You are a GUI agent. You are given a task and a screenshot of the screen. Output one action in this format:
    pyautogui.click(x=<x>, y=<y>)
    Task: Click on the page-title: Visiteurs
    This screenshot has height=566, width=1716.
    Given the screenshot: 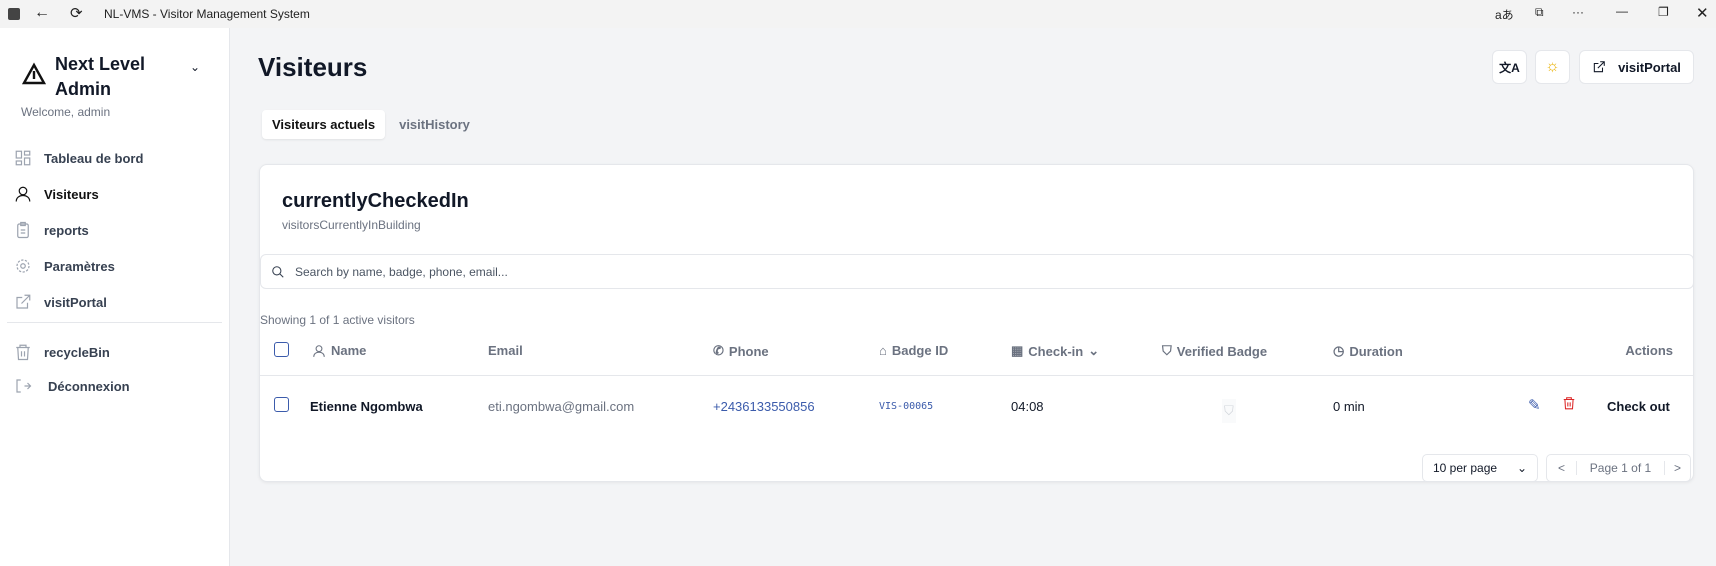 What is the action you would take?
    pyautogui.click(x=313, y=67)
    